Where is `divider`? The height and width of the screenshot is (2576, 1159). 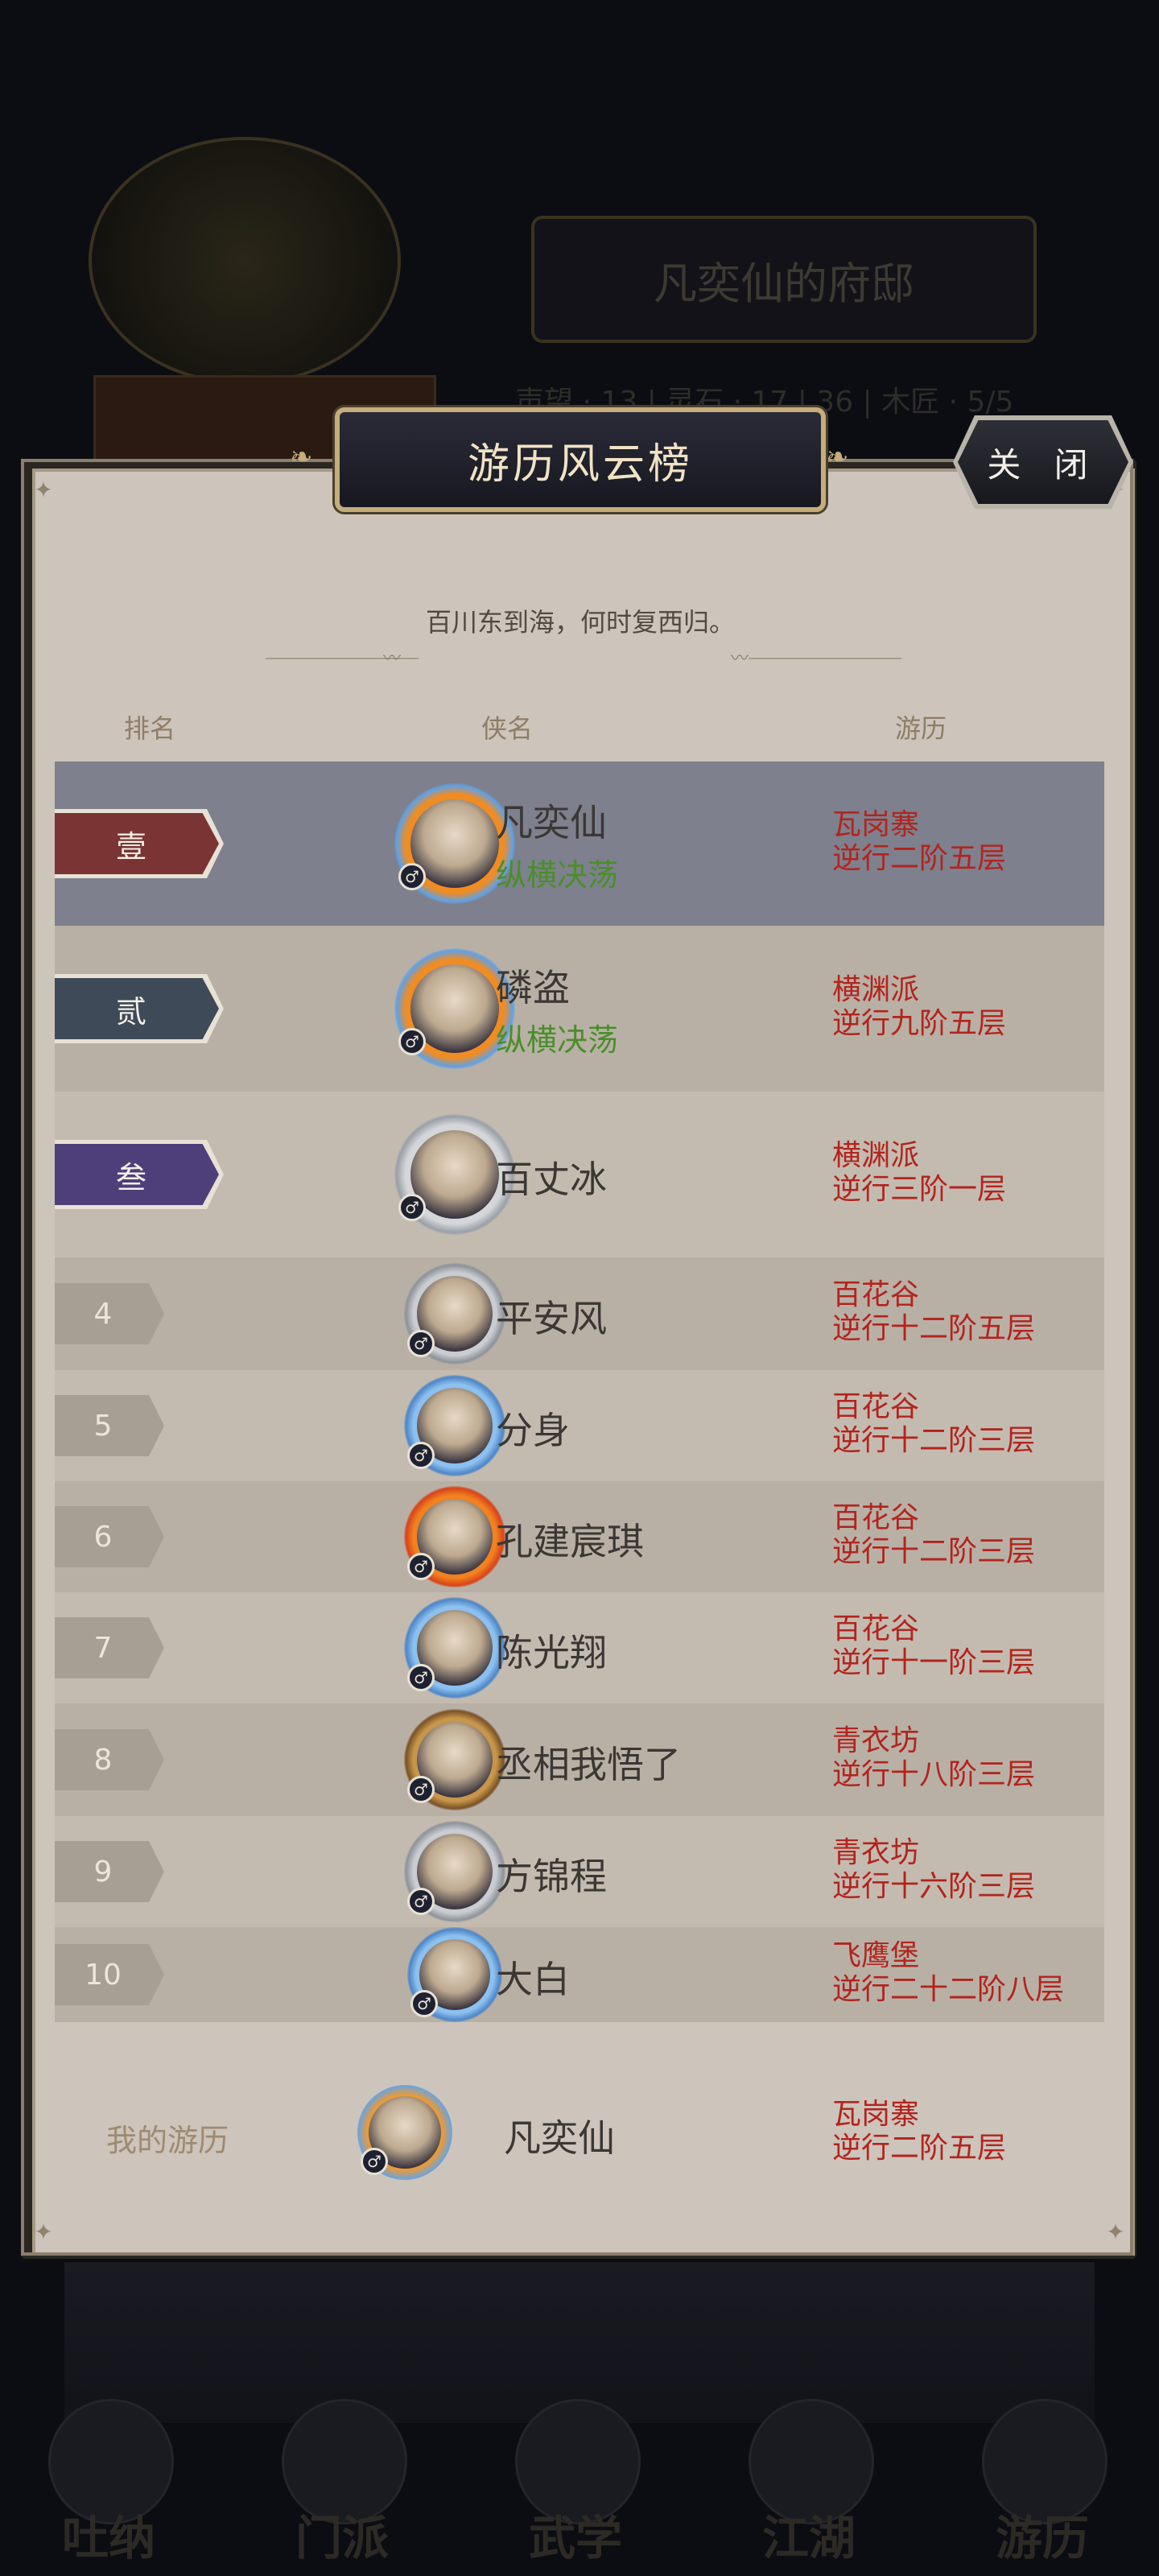 divider is located at coordinates (825, 658).